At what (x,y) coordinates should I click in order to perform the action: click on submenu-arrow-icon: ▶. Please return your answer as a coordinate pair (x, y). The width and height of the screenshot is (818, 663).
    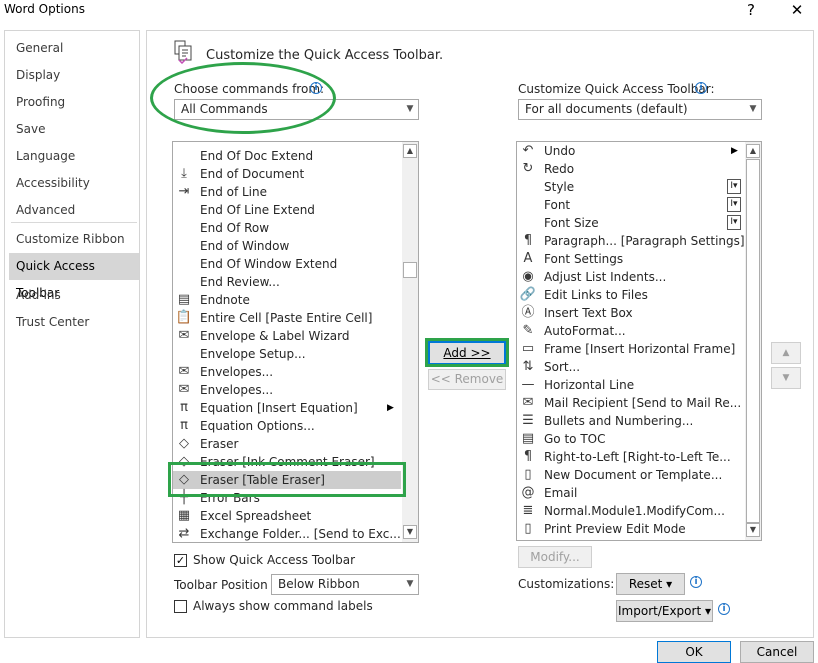
    Looking at the image, I should click on (390, 408).